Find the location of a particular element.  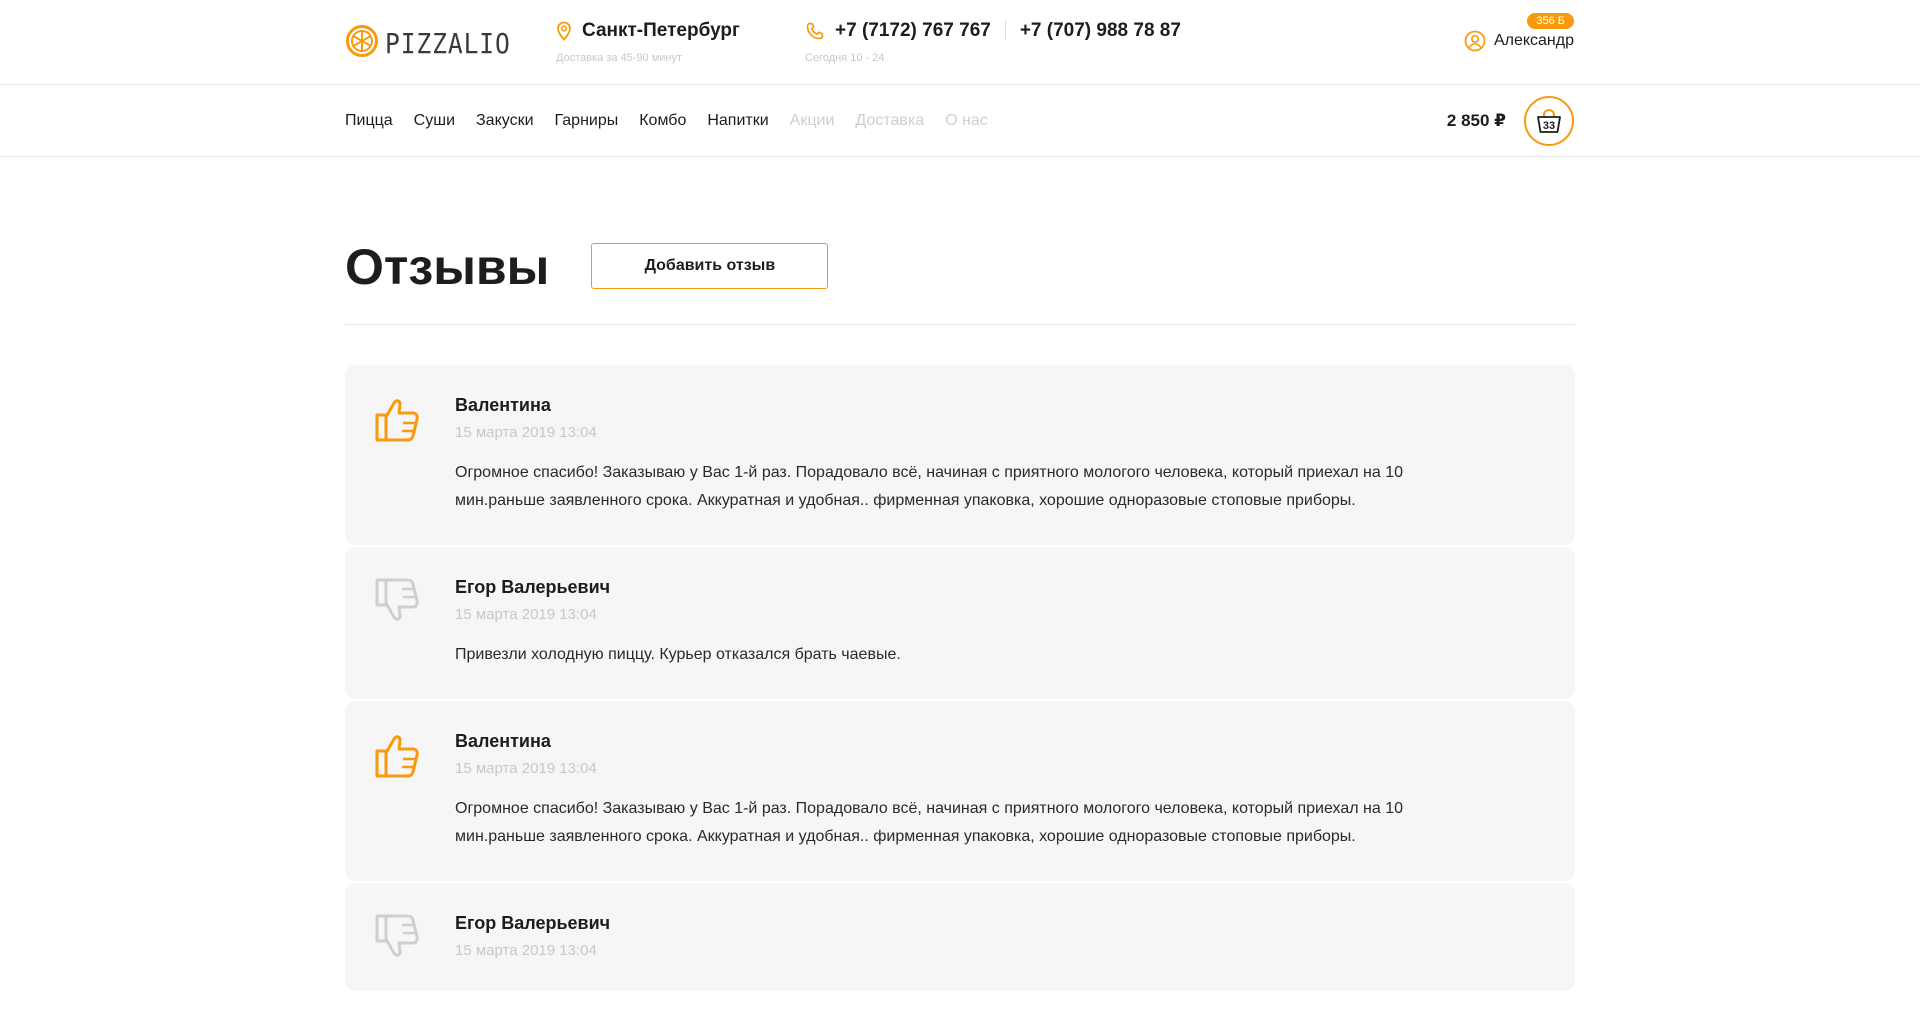

cart-button: 33 is located at coordinates (1549, 121).